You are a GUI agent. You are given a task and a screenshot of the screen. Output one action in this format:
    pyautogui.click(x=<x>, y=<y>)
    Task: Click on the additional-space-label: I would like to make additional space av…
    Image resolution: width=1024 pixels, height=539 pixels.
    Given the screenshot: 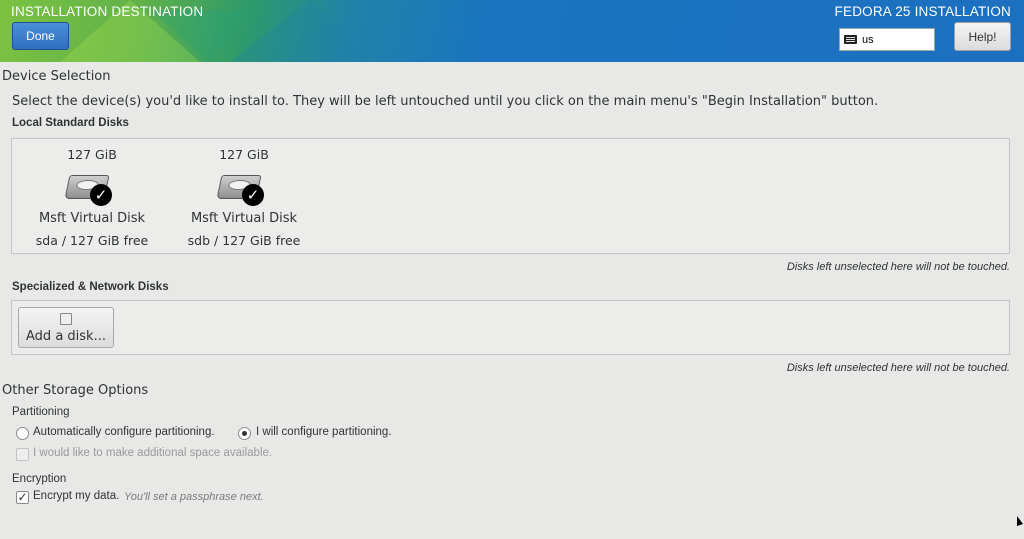 What is the action you would take?
    pyautogui.click(x=152, y=453)
    